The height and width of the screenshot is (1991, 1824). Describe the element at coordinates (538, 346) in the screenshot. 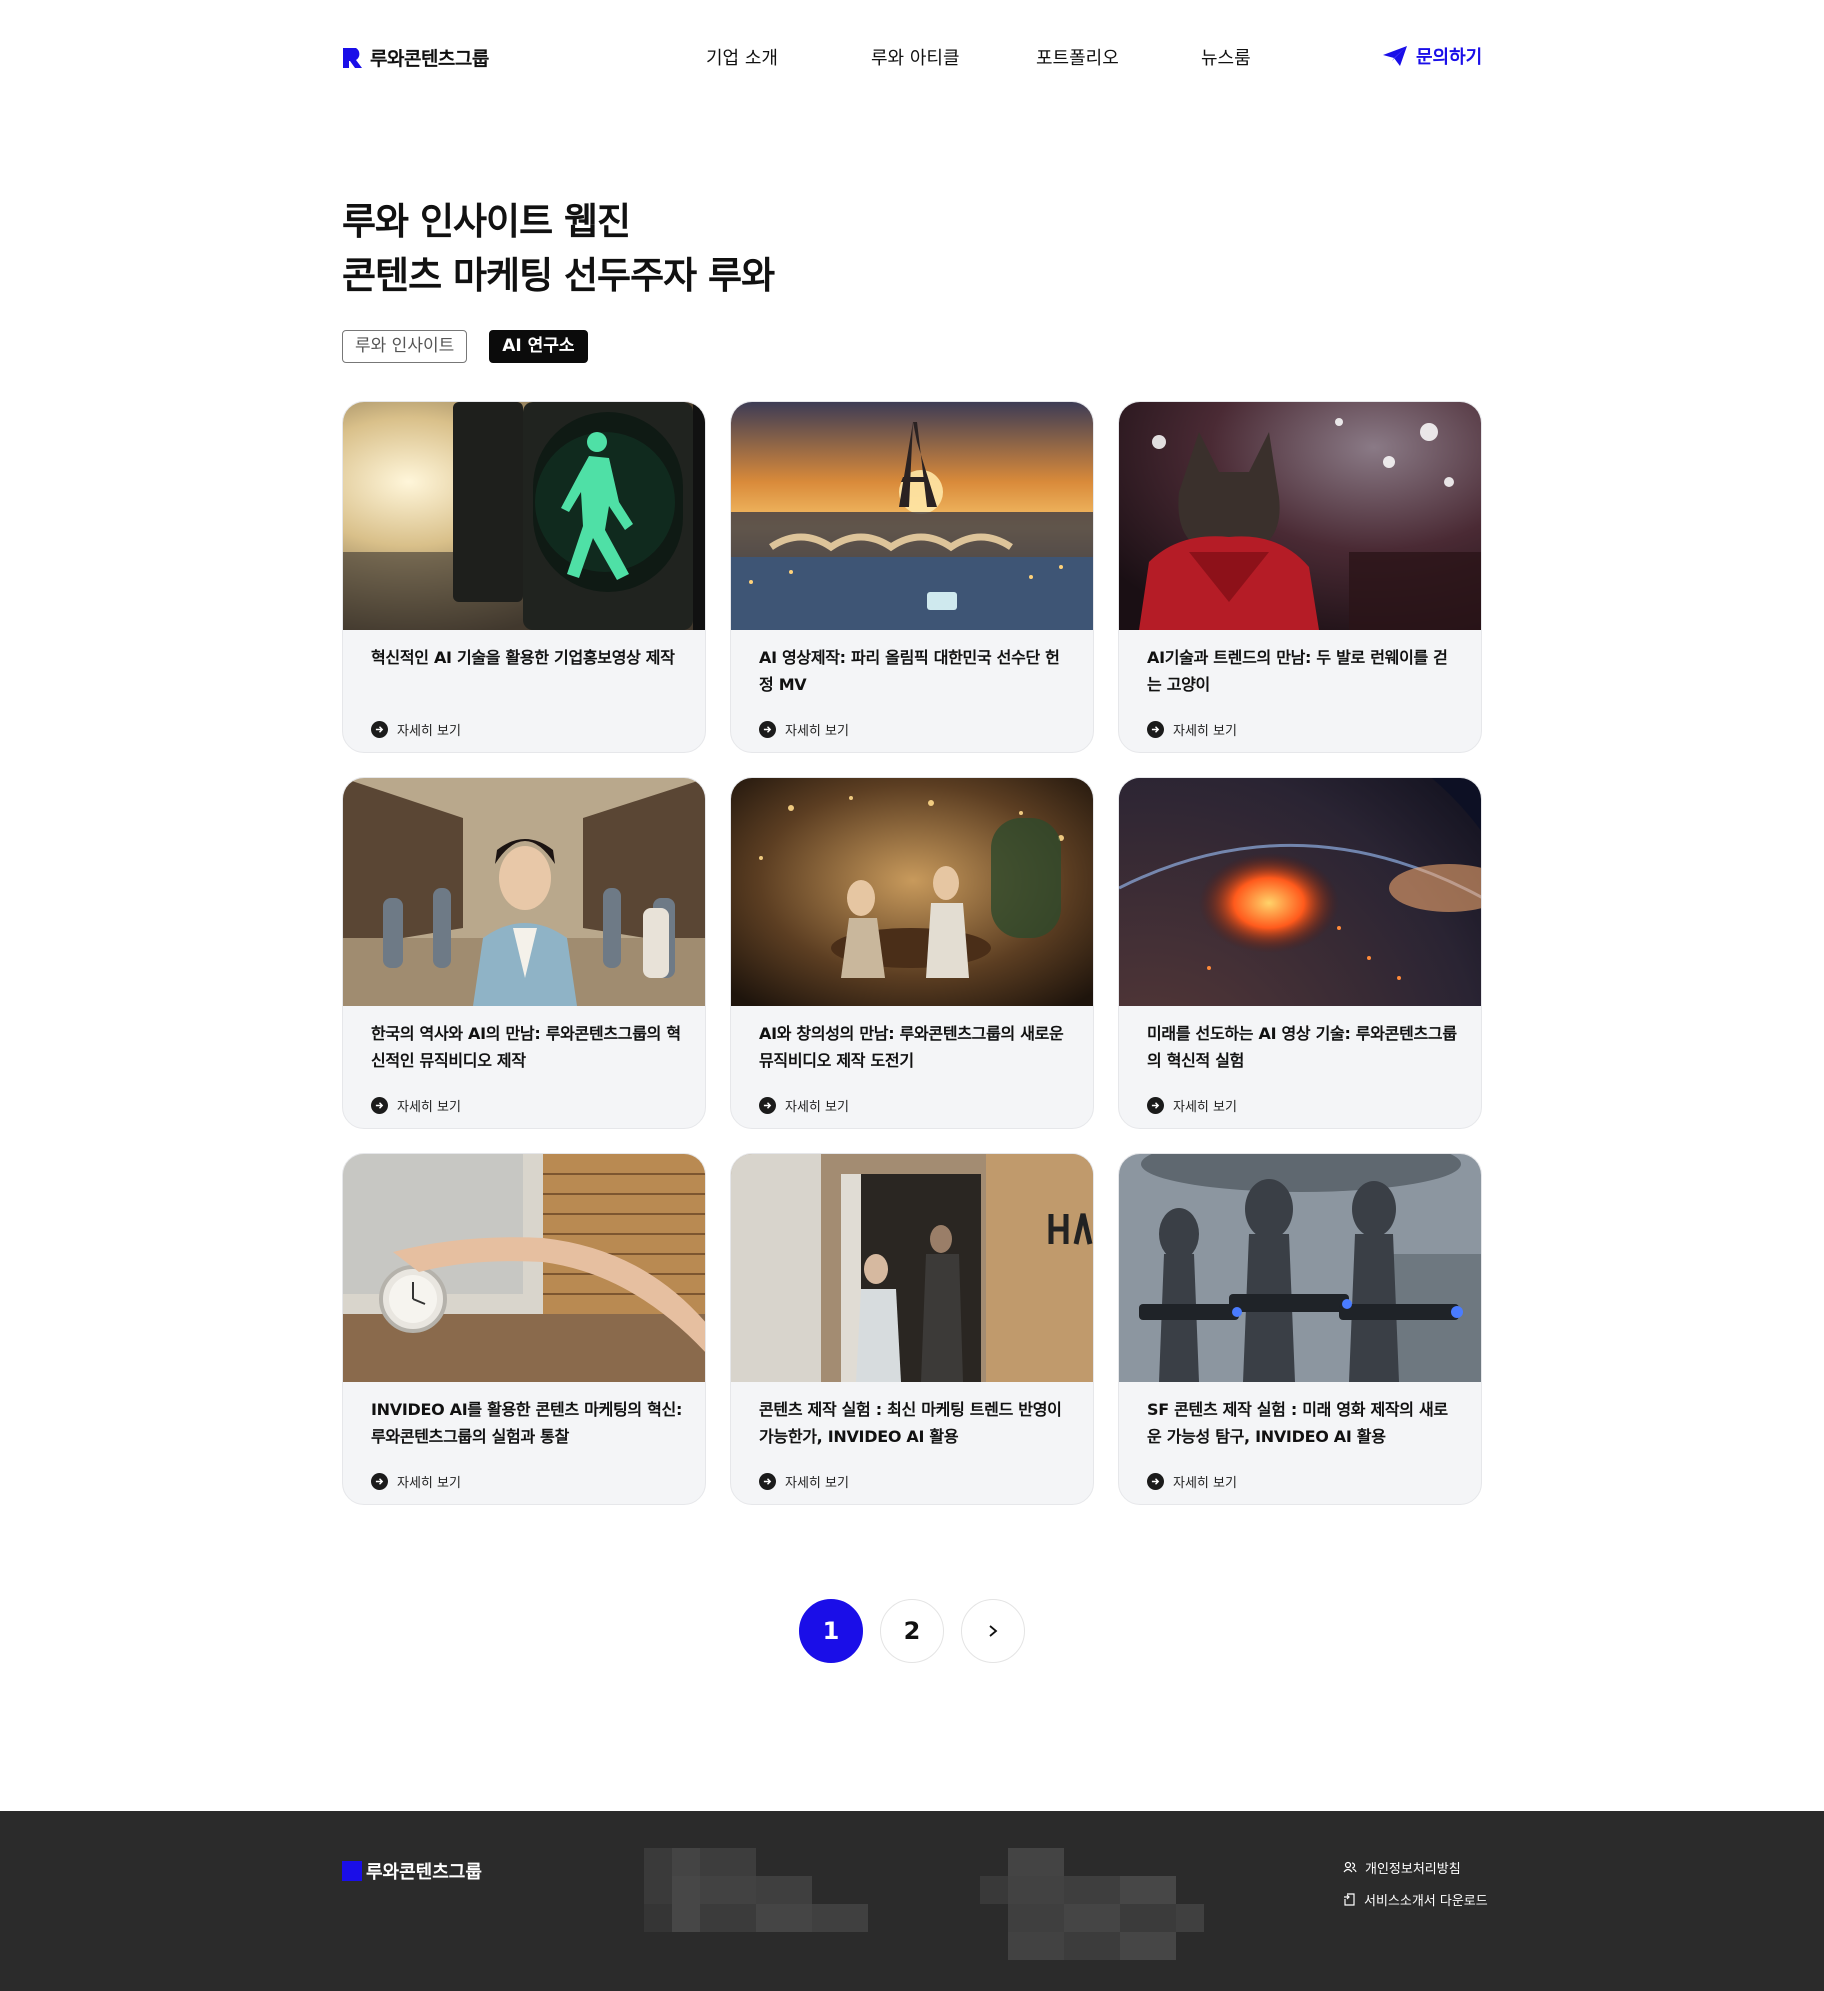

I see `tab-ai-lab: AI 연구소` at that location.